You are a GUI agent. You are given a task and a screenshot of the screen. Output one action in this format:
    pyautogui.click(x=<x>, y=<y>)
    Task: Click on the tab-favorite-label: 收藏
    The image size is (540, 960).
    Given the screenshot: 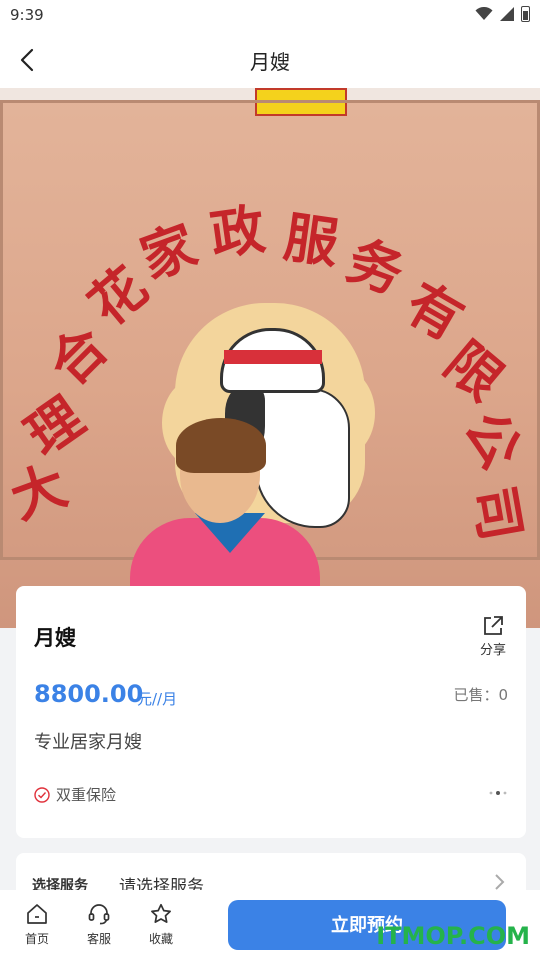 What is the action you would take?
    pyautogui.click(x=160, y=939)
    